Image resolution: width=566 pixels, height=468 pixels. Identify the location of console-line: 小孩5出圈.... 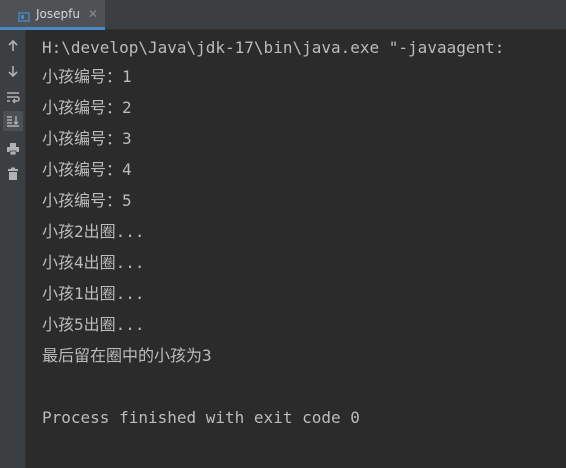
(93, 324).